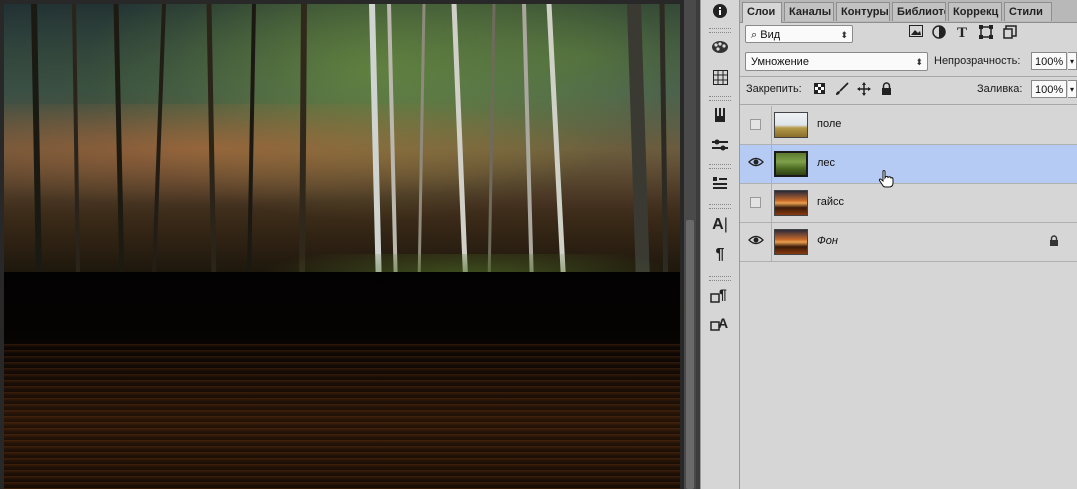  What do you see at coordinates (720, 255) in the screenshot?
I see `paragraph-icon: ¶` at bounding box center [720, 255].